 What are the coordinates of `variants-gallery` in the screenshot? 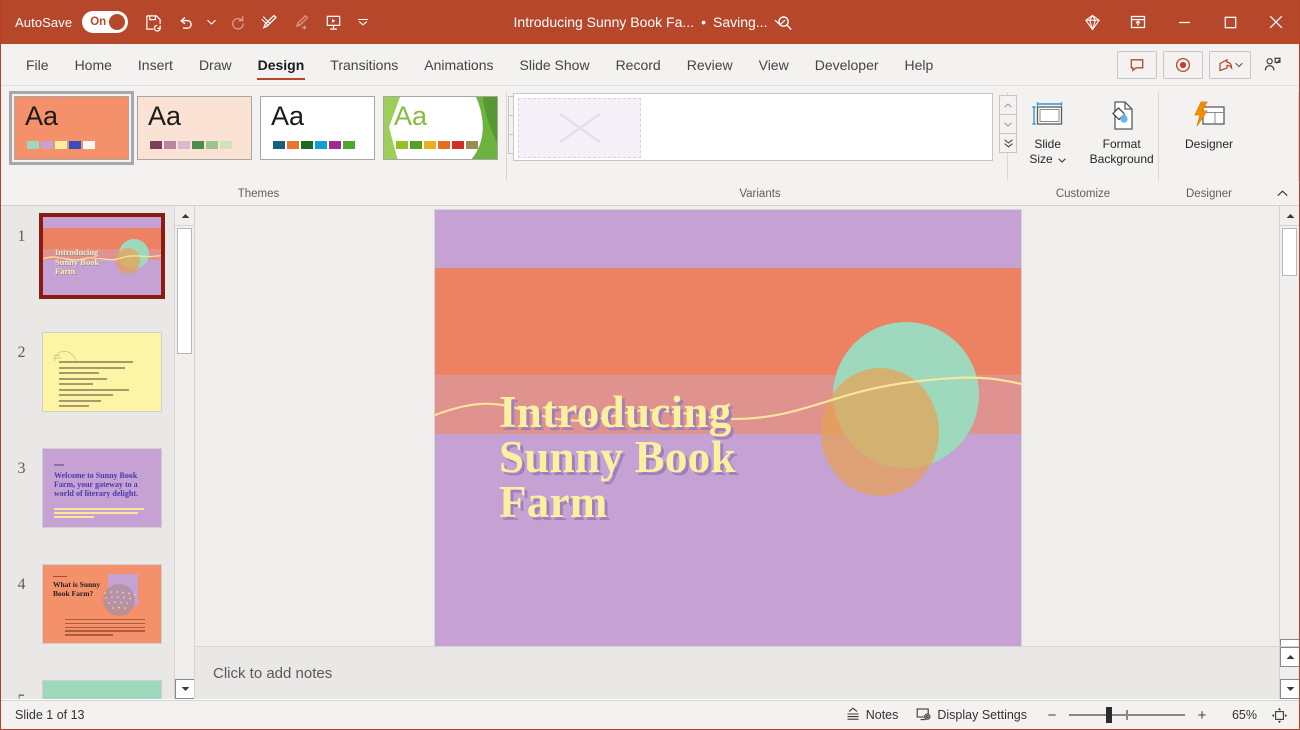 It's located at (753, 127).